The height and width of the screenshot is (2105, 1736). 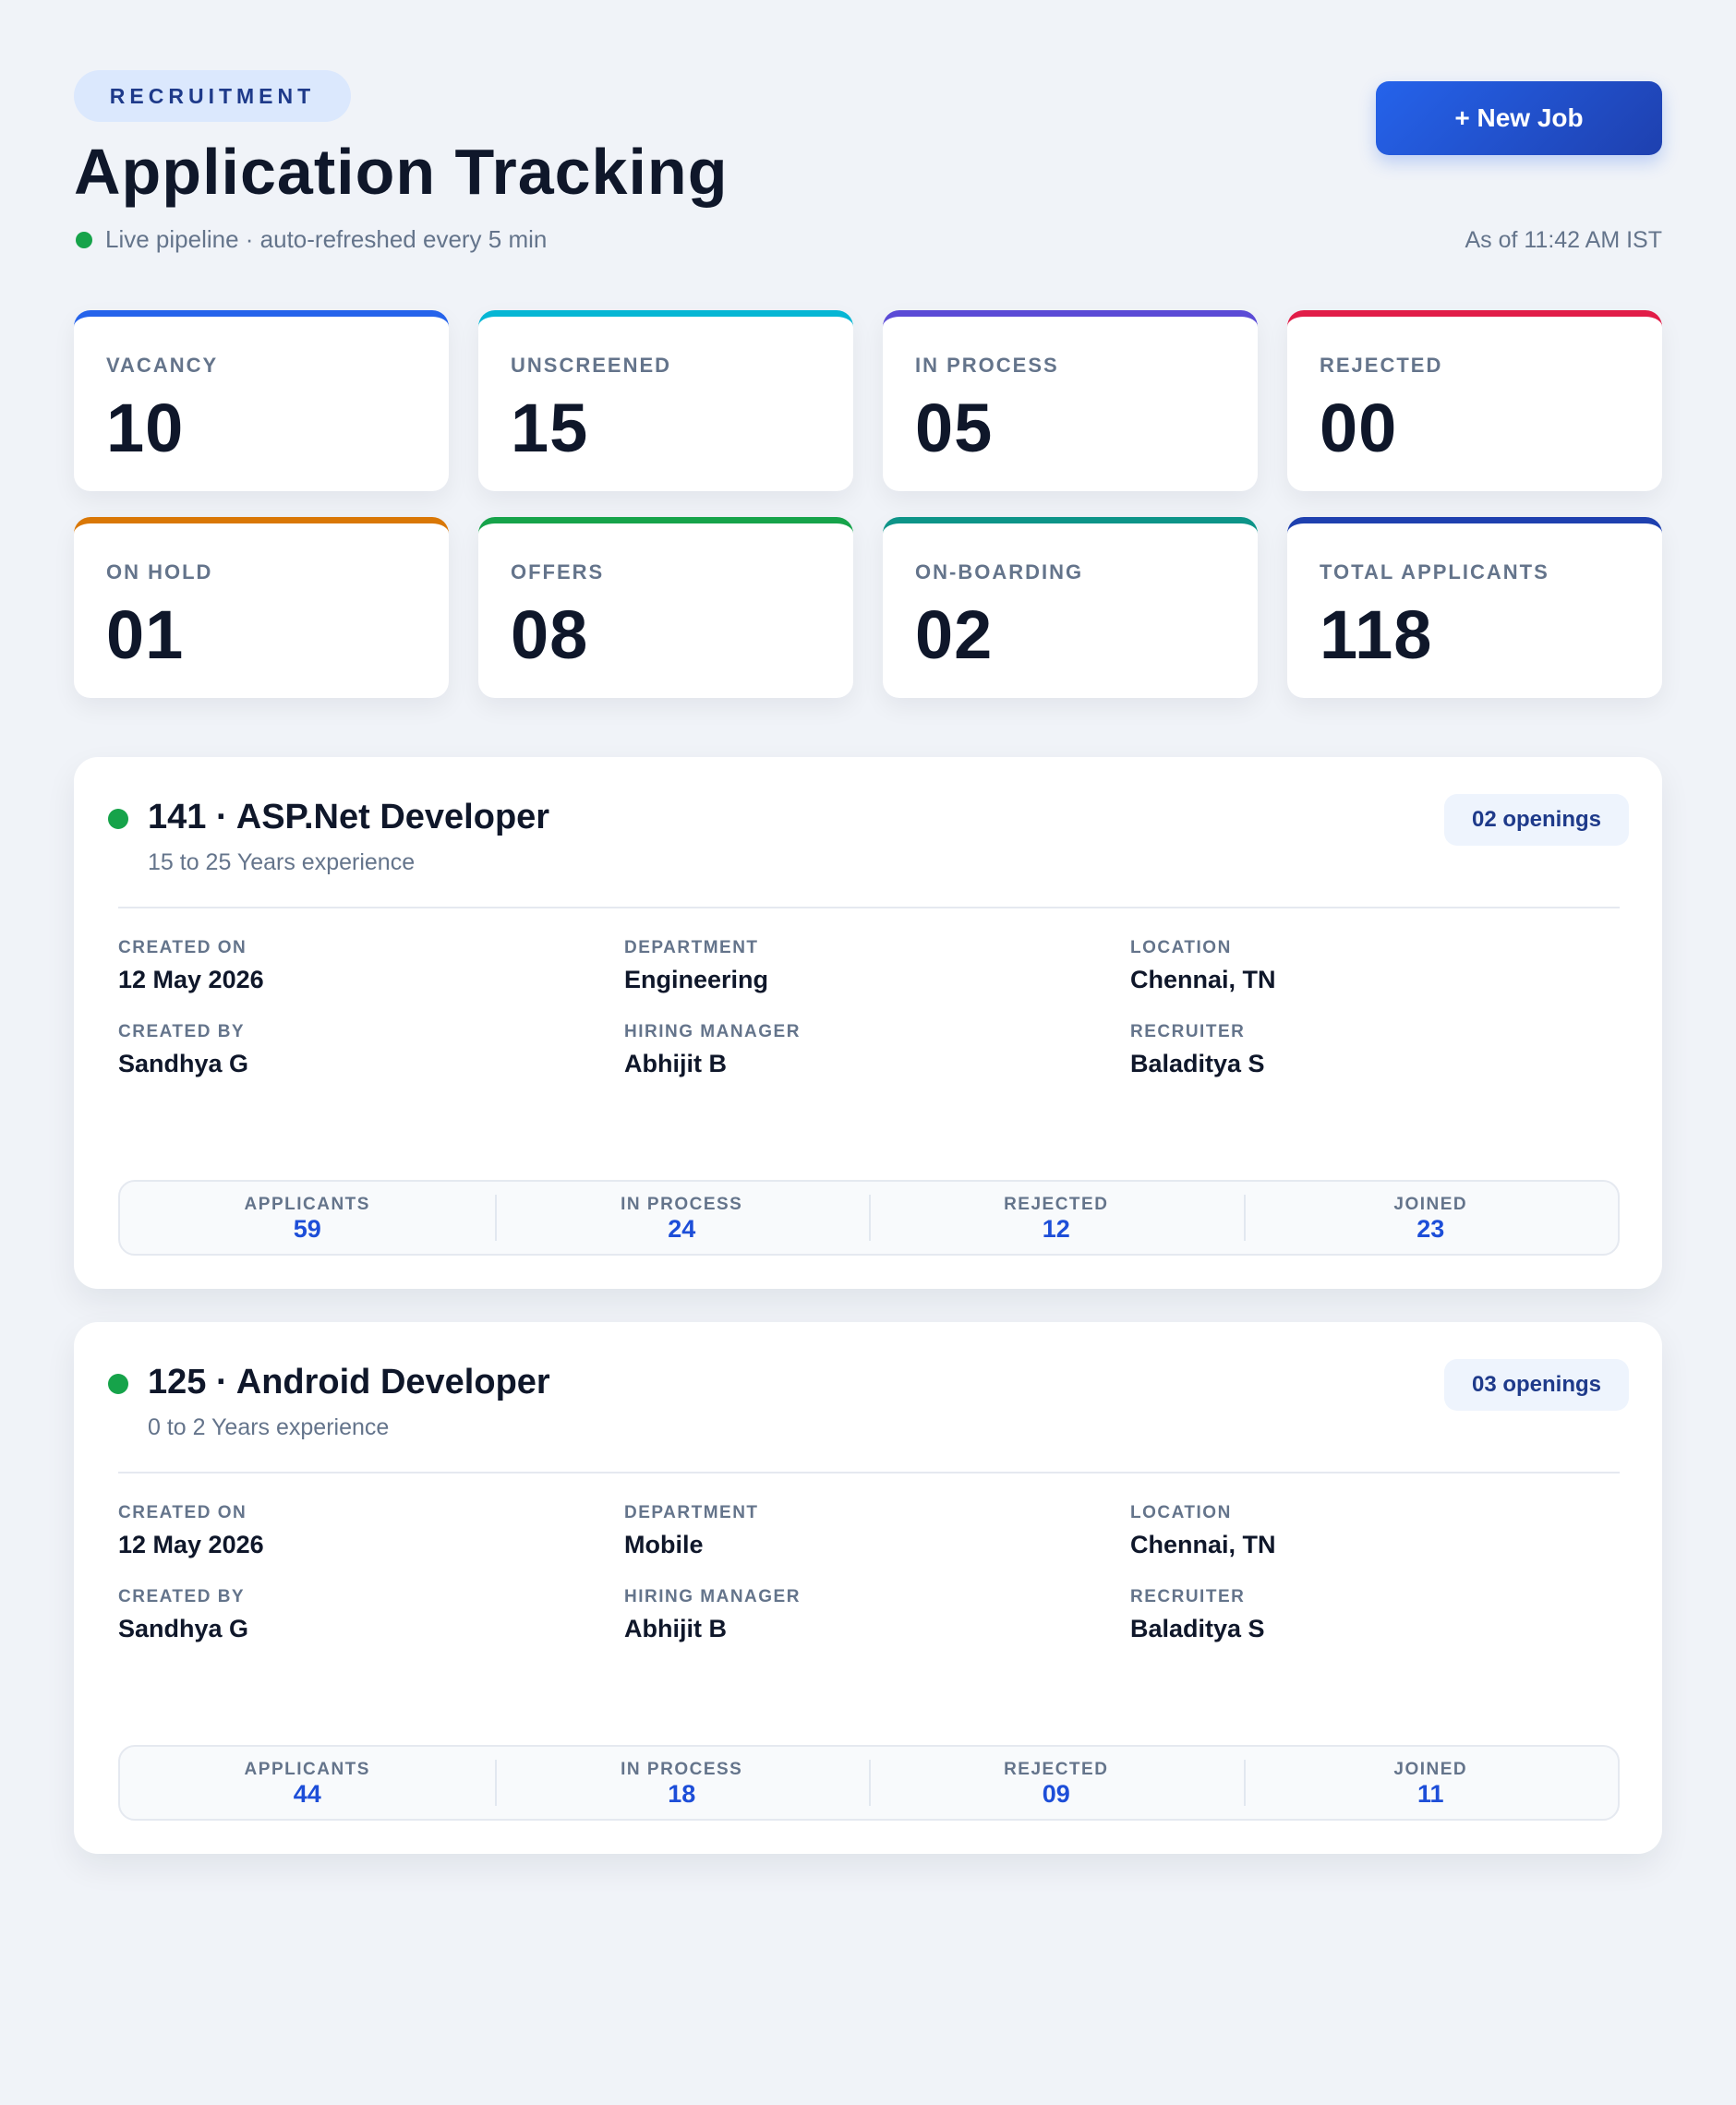 I want to click on stat-card-on-boarding: ON-BOARDING 02, so click(x=1070, y=608).